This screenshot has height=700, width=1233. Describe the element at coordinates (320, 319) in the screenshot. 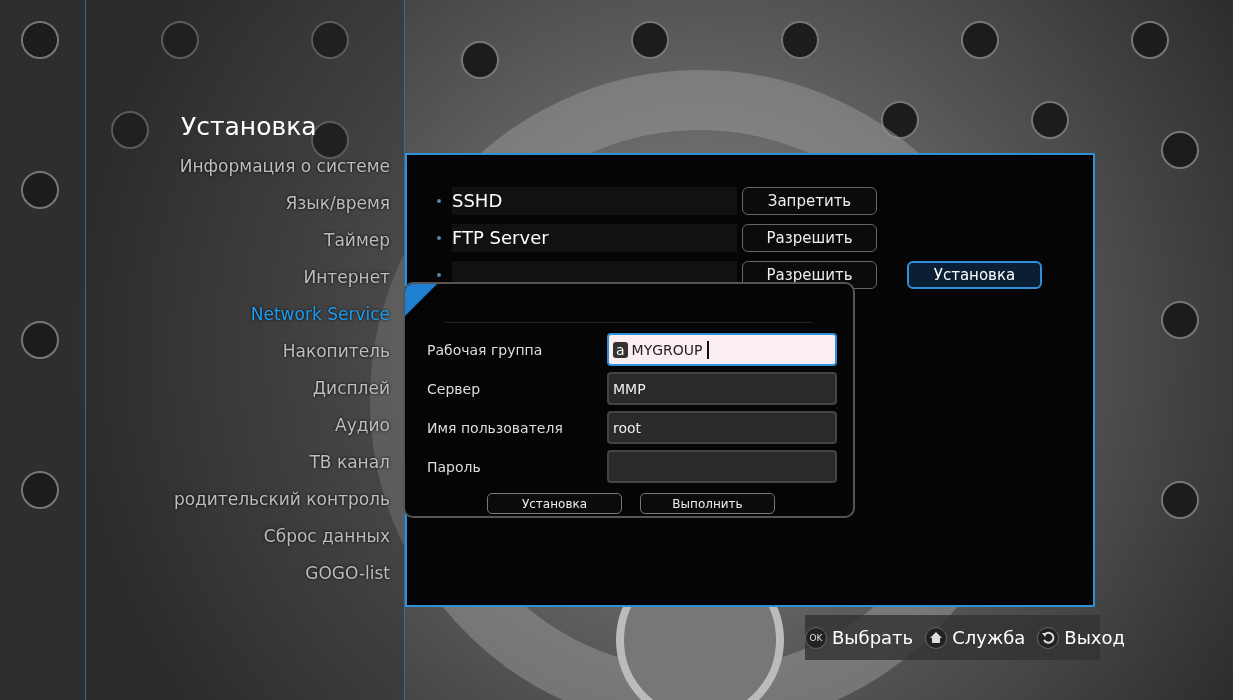

I see `menu-item: Network Service` at that location.